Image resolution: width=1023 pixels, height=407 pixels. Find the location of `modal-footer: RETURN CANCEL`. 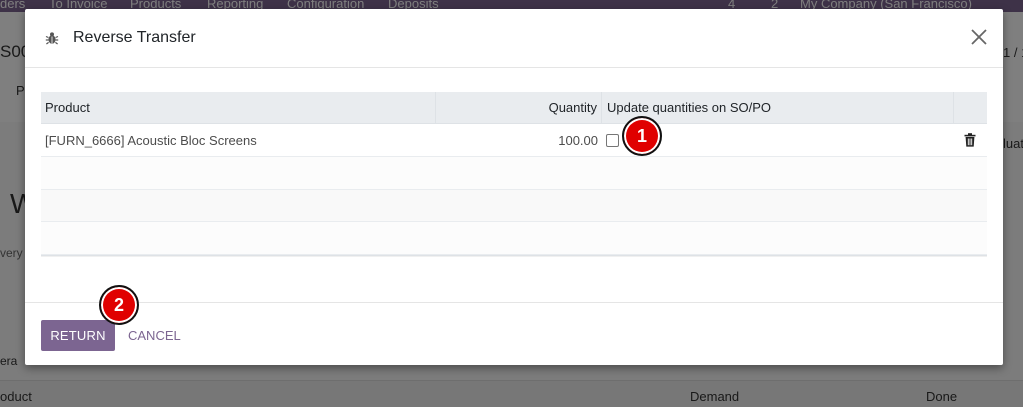

modal-footer: RETURN CANCEL is located at coordinates (514, 333).